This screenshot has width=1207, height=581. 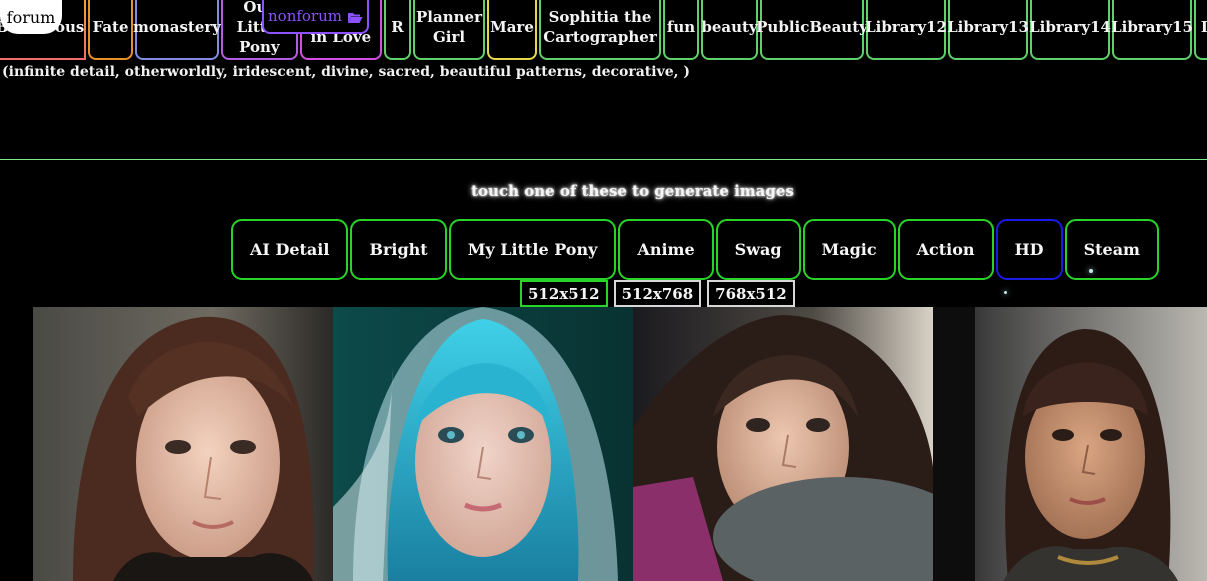 I want to click on tab-beauty: beauty, so click(x=729, y=30).